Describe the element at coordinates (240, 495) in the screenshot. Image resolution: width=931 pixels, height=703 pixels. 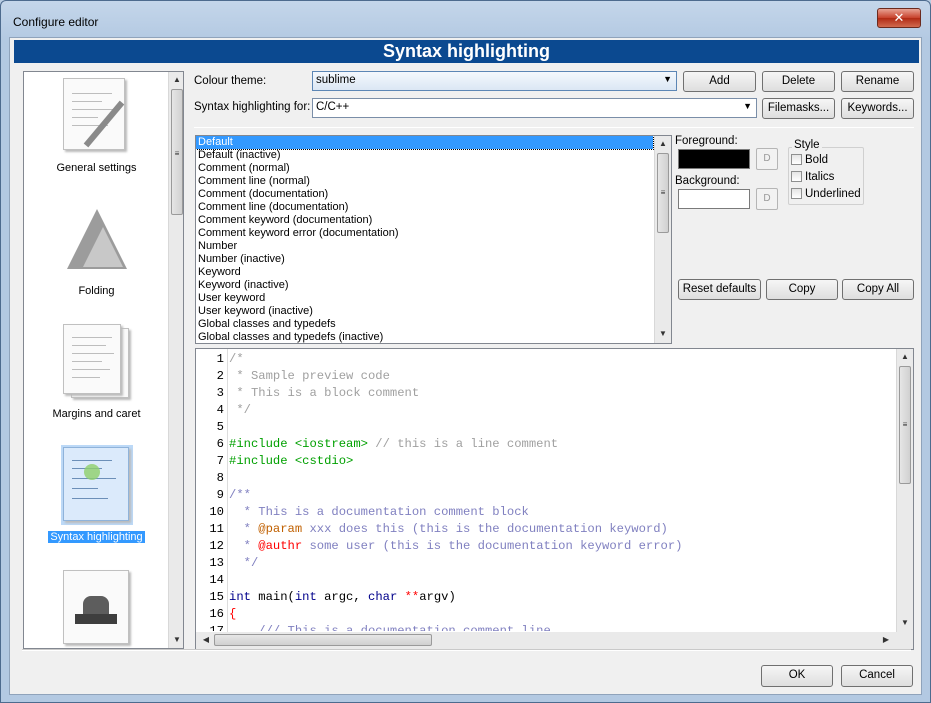
I see `code-token: /**` at that location.